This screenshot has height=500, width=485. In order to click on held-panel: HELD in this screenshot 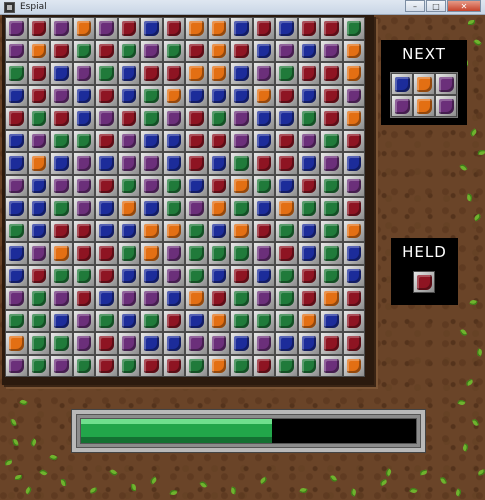, I will do `click(424, 271)`.